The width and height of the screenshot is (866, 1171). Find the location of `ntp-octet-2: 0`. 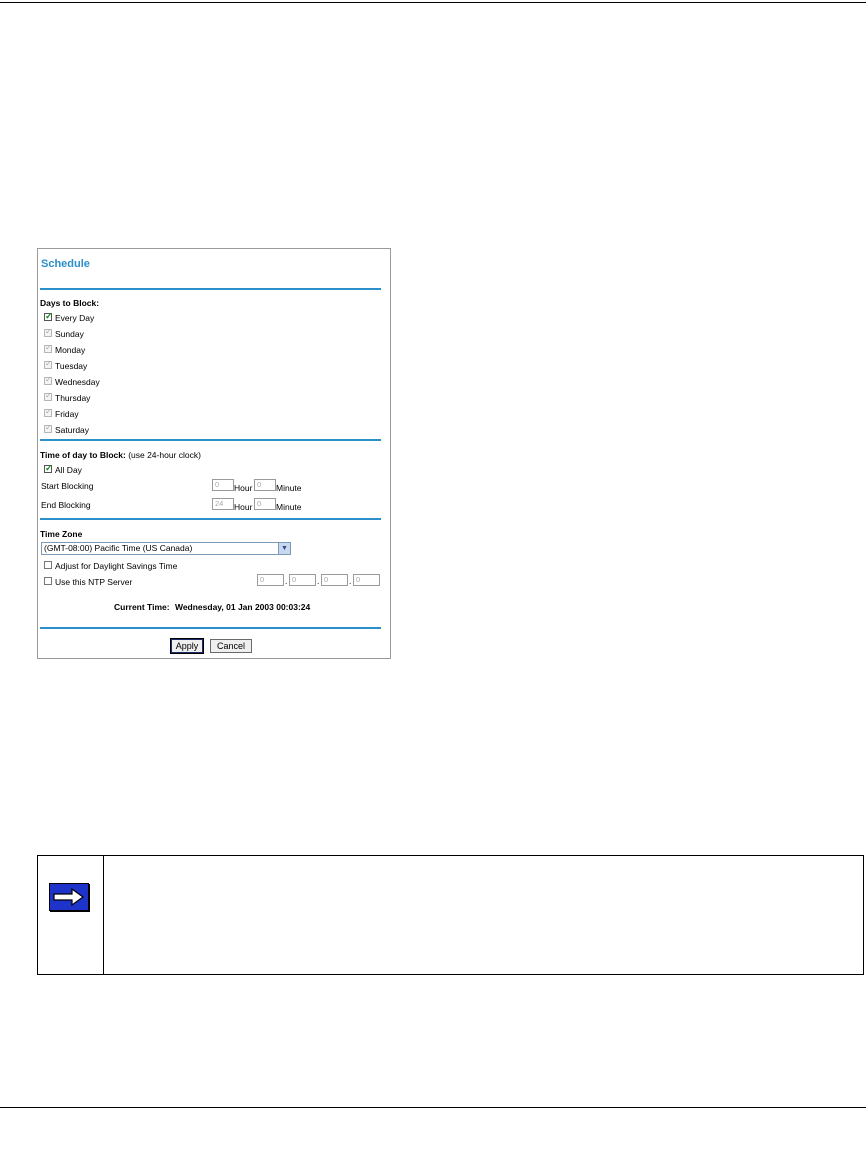

ntp-octet-2: 0 is located at coordinates (302, 580).